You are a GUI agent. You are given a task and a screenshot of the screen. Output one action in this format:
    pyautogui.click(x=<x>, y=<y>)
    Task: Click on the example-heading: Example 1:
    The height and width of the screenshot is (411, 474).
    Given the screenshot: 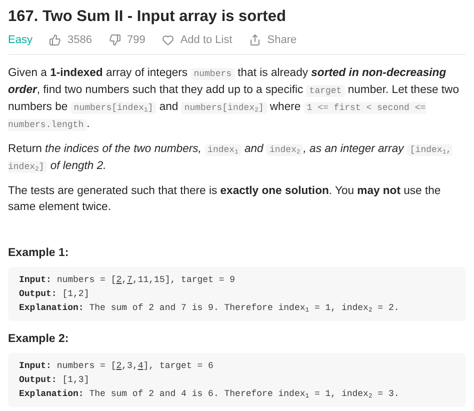 What is the action you would take?
    pyautogui.click(x=38, y=253)
    